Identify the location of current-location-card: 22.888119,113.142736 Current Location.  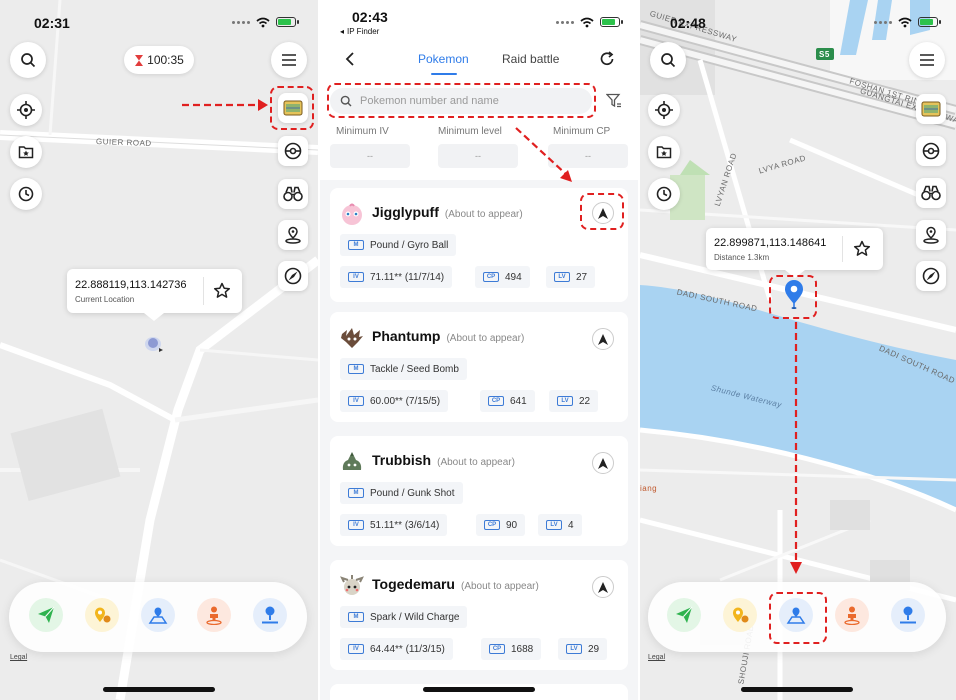
(154, 291).